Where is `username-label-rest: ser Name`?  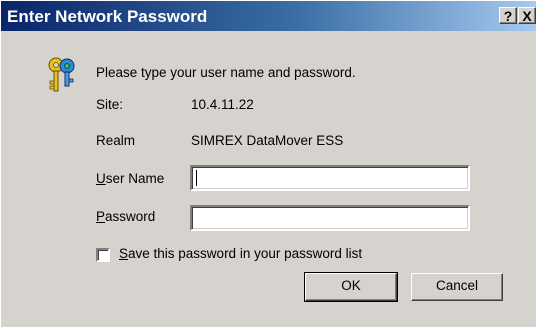
username-label-rest: ser Name is located at coordinates (135, 178).